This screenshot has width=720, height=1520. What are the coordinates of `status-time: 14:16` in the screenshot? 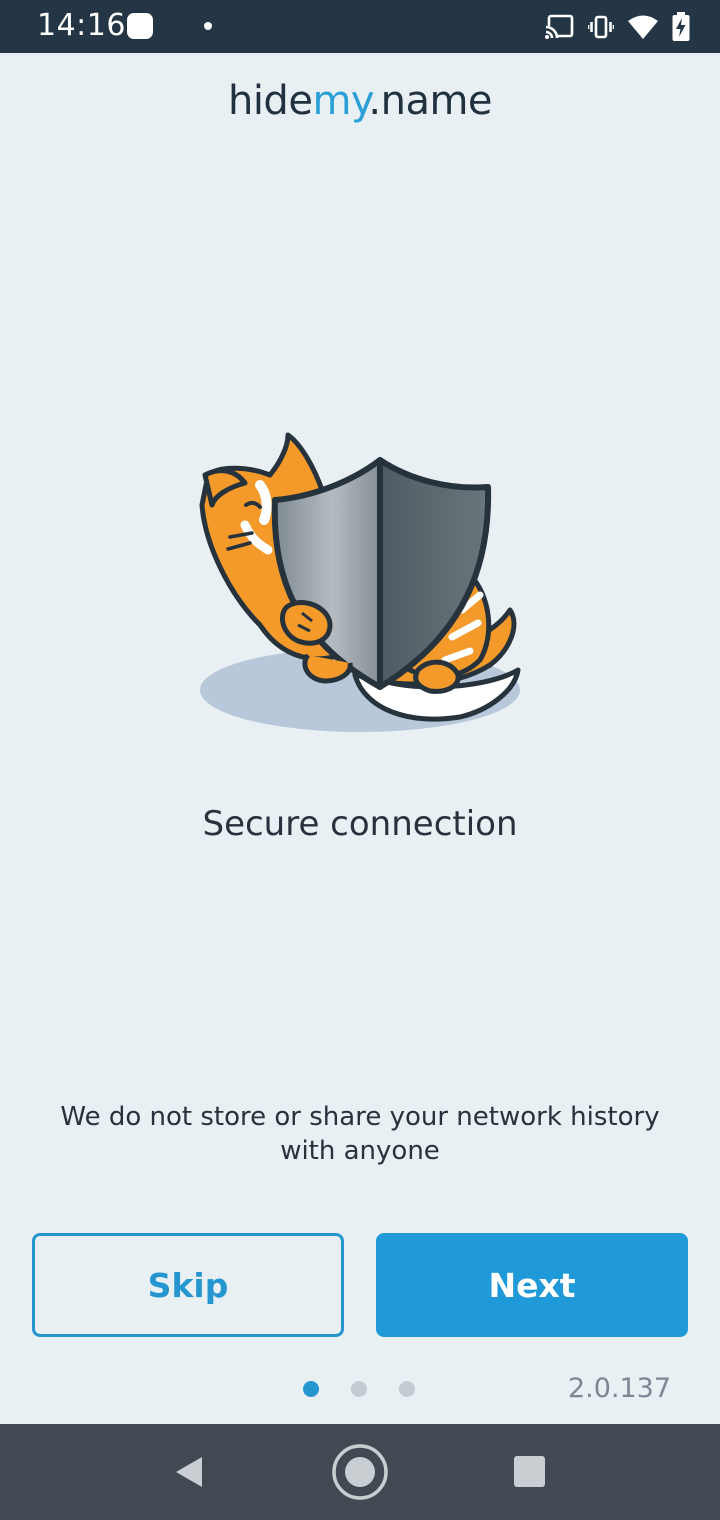 It's located at (81, 25).